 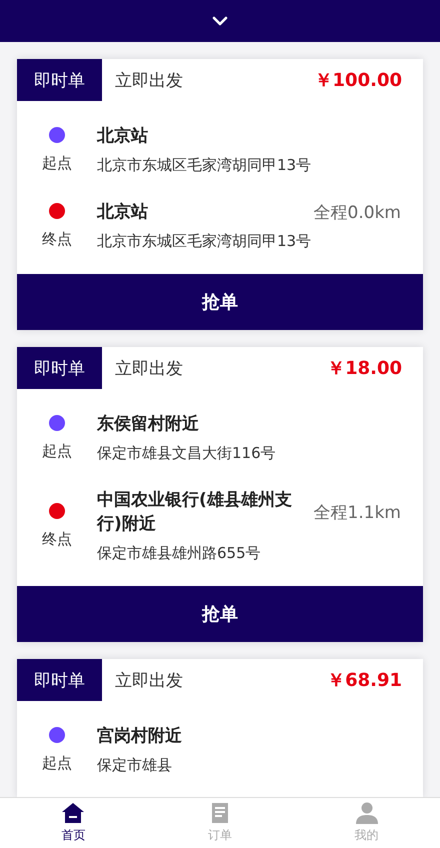 I want to click on price: ￥100.00, so click(x=358, y=80).